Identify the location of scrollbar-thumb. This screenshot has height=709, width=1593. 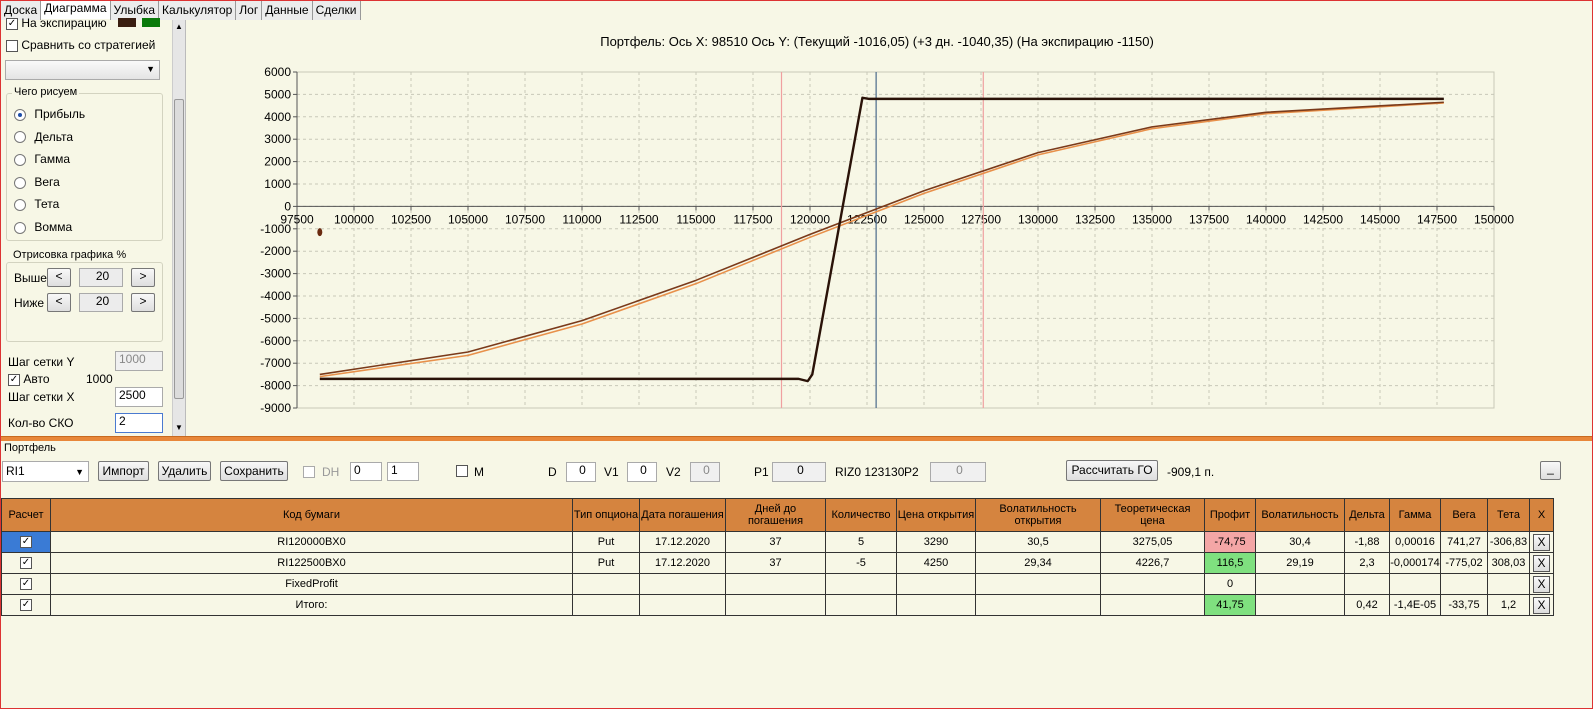
(179, 249).